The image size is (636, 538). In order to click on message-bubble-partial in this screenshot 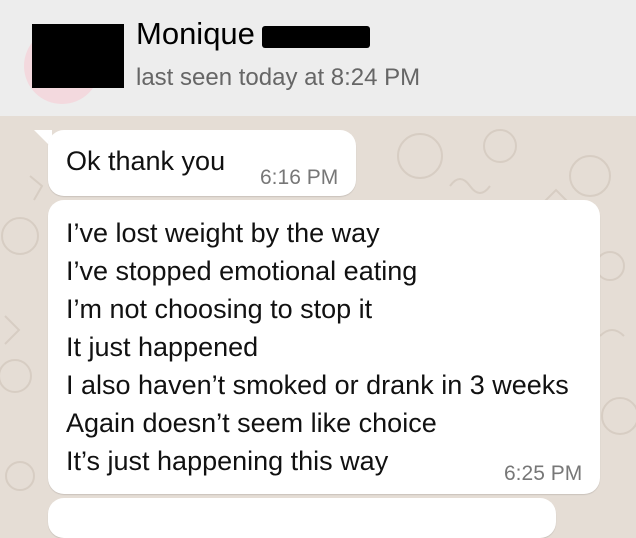, I will do `click(302, 518)`.